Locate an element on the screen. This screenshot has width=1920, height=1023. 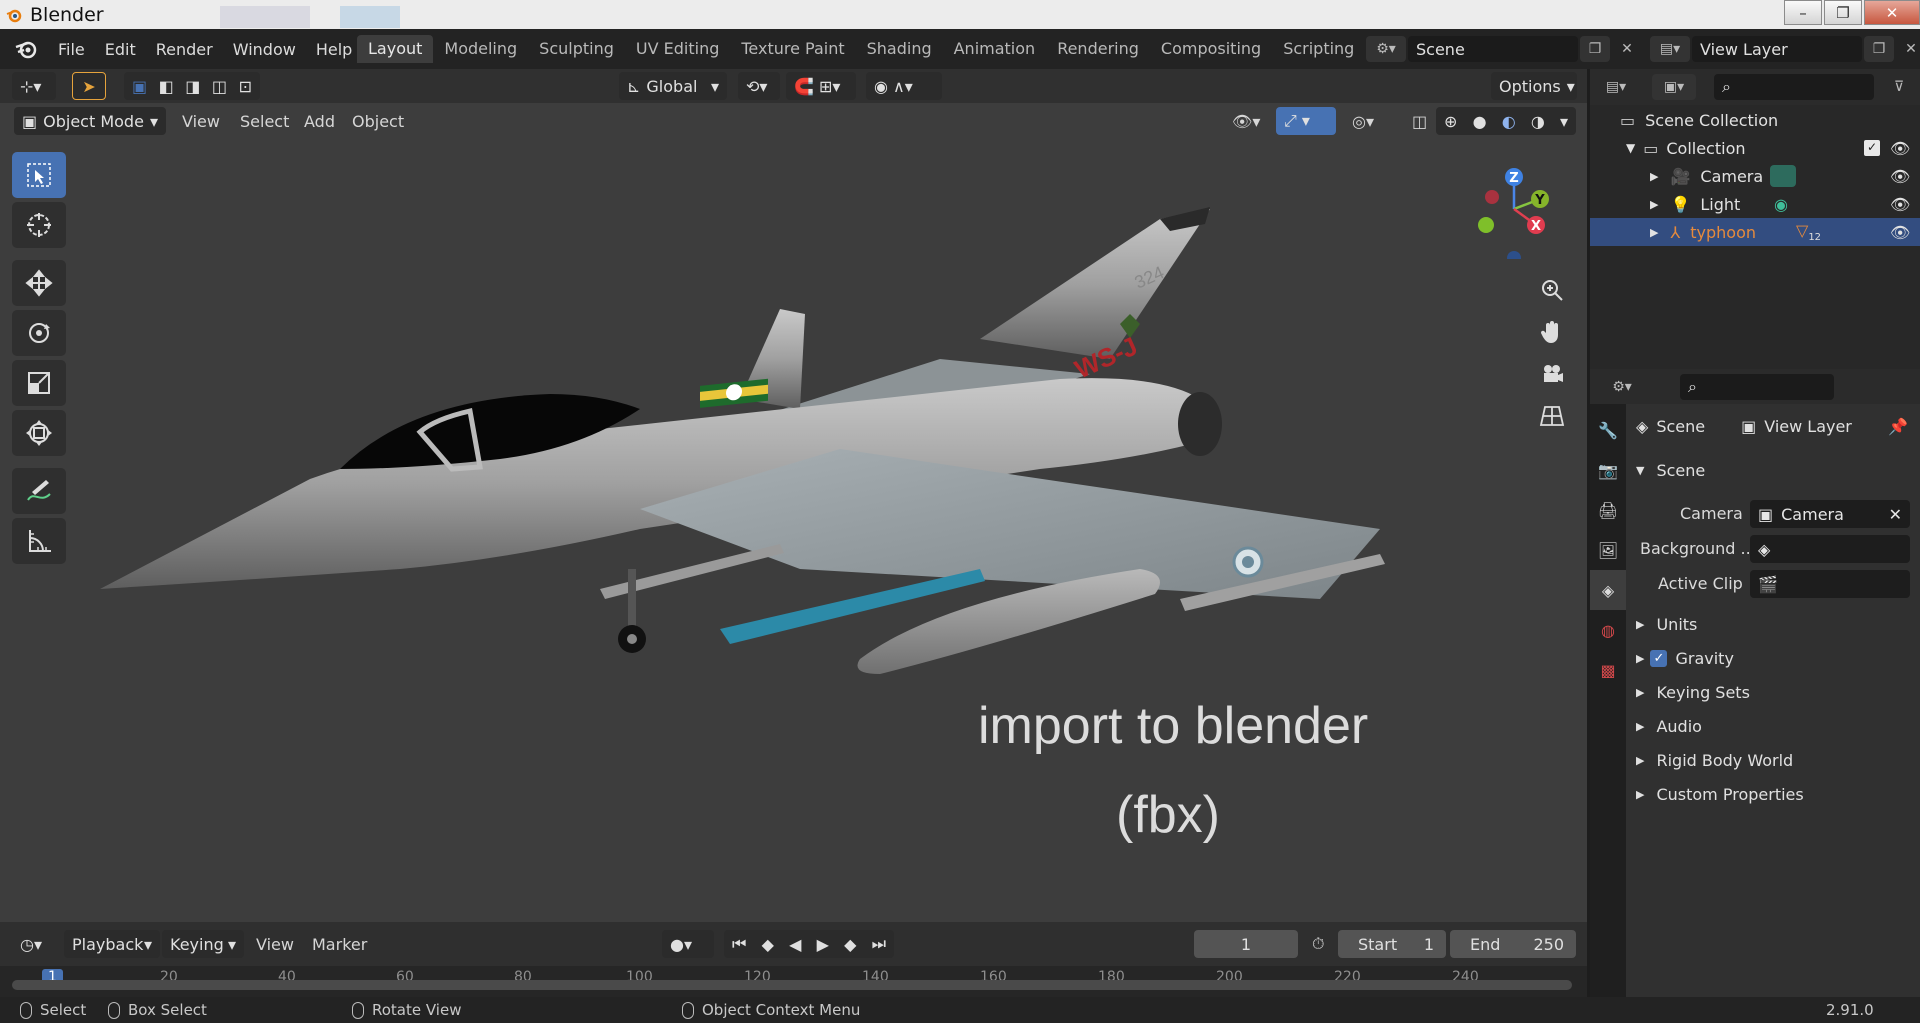
viewport-menu-view: View is located at coordinates (201, 121).